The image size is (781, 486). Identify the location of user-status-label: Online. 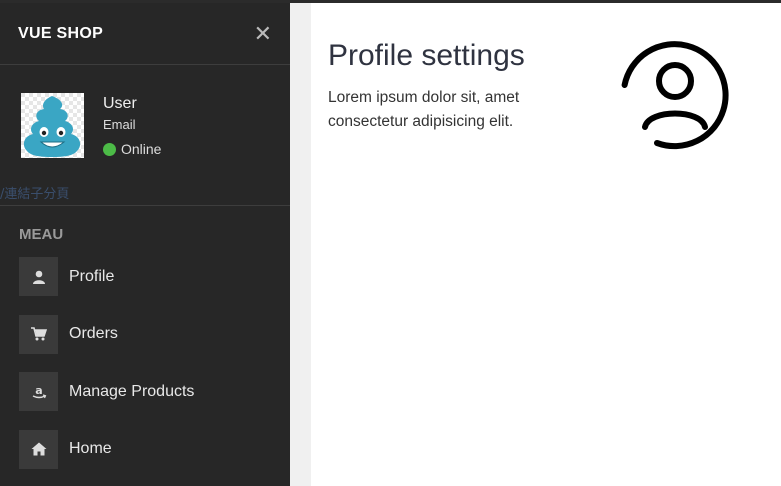
(141, 149).